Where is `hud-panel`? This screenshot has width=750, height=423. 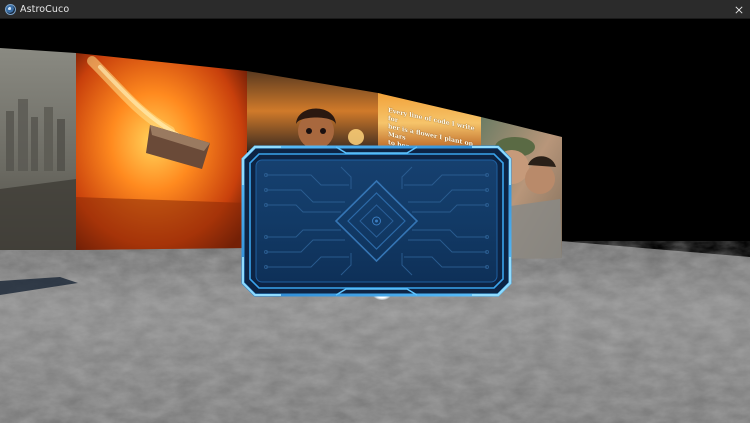 hud-panel is located at coordinates (376, 221).